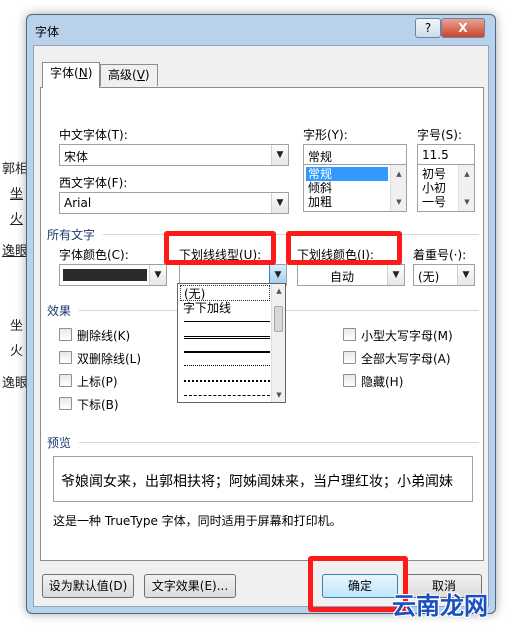  What do you see at coordinates (225, 293) in the screenshot?
I see `underline-option-none: (无)` at bounding box center [225, 293].